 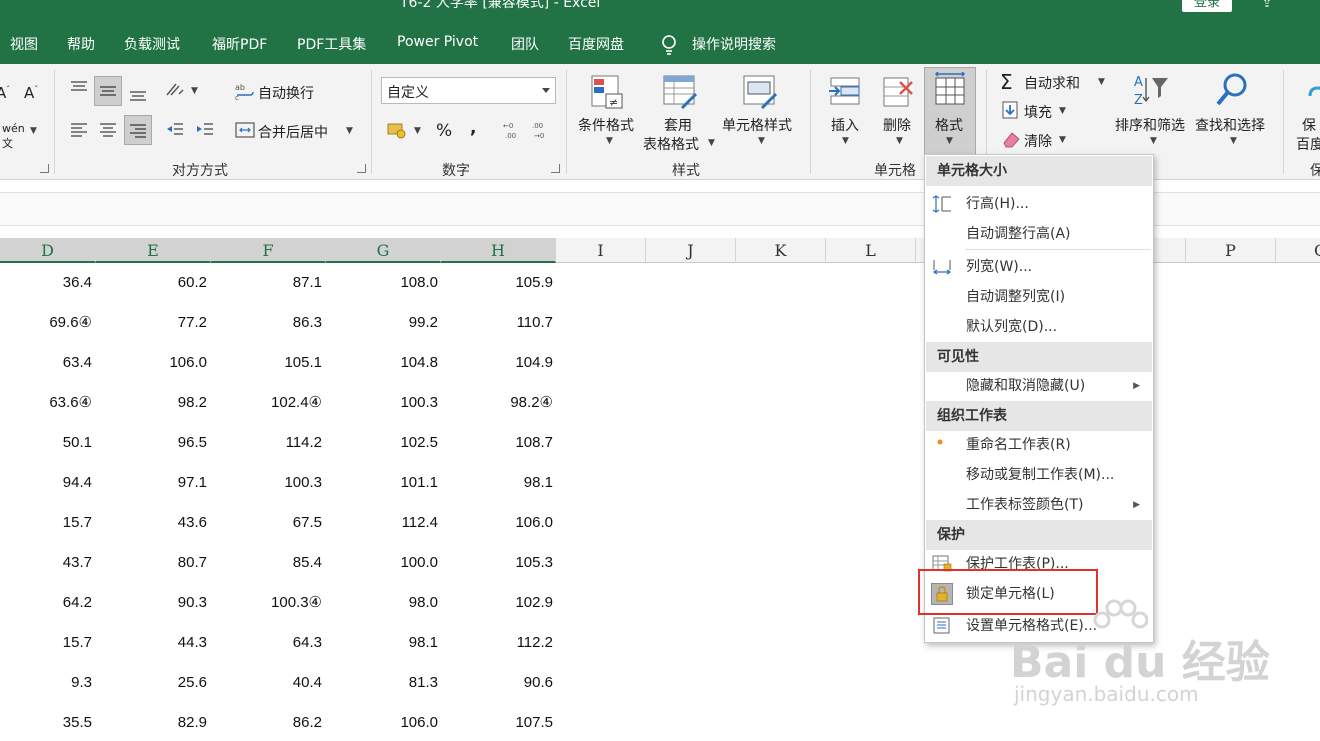 I want to click on orientation-icon, so click(x=175, y=90).